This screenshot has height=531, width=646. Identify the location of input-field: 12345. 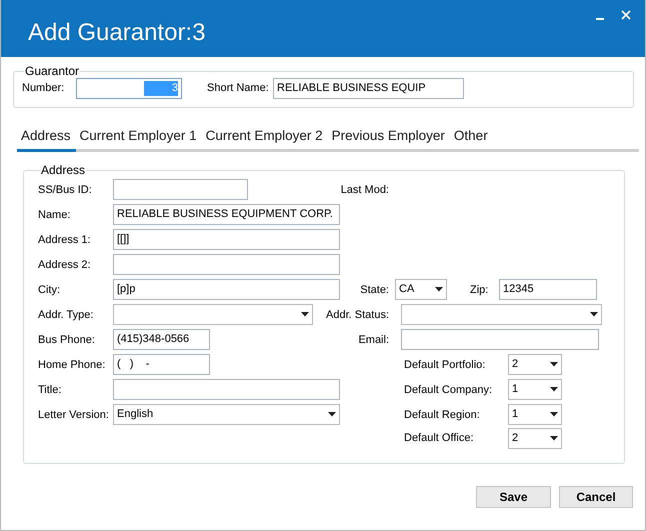
(548, 289).